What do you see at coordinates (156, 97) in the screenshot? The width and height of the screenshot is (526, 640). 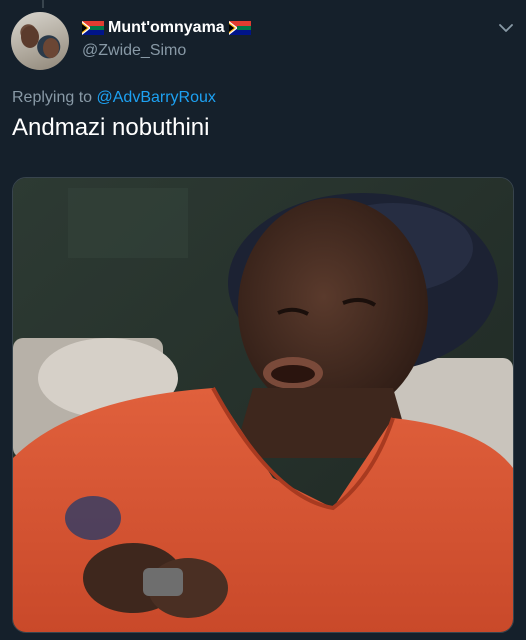 I see `replying-mention-link: @AdvBarryRoux` at bounding box center [156, 97].